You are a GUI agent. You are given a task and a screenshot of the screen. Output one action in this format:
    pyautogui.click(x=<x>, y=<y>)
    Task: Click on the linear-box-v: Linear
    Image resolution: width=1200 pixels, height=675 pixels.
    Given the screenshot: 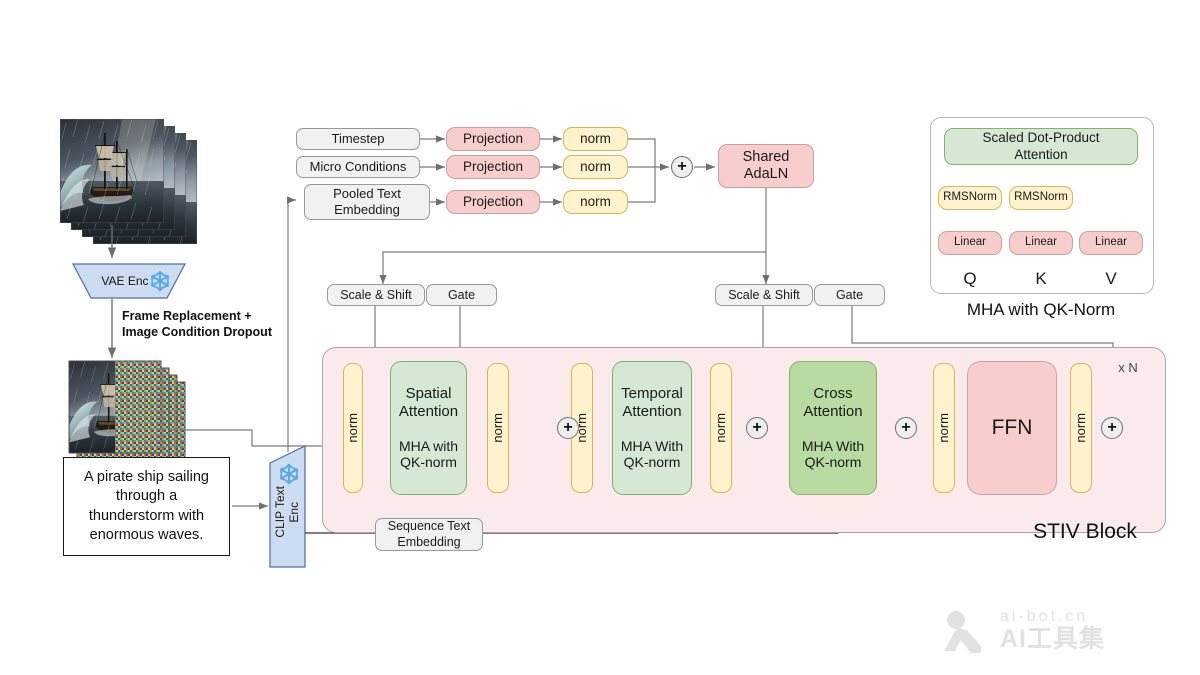 What is the action you would take?
    pyautogui.click(x=1111, y=243)
    